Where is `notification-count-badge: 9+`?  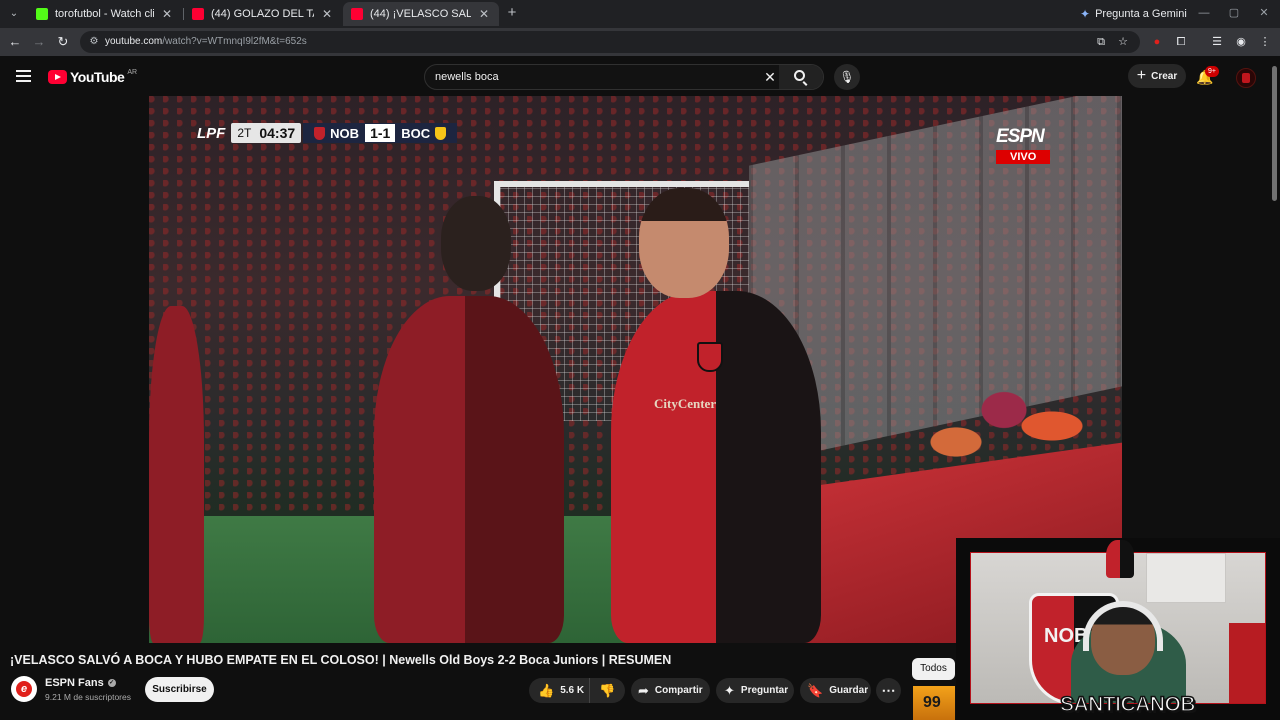 notification-count-badge: 9+ is located at coordinates (1212, 71).